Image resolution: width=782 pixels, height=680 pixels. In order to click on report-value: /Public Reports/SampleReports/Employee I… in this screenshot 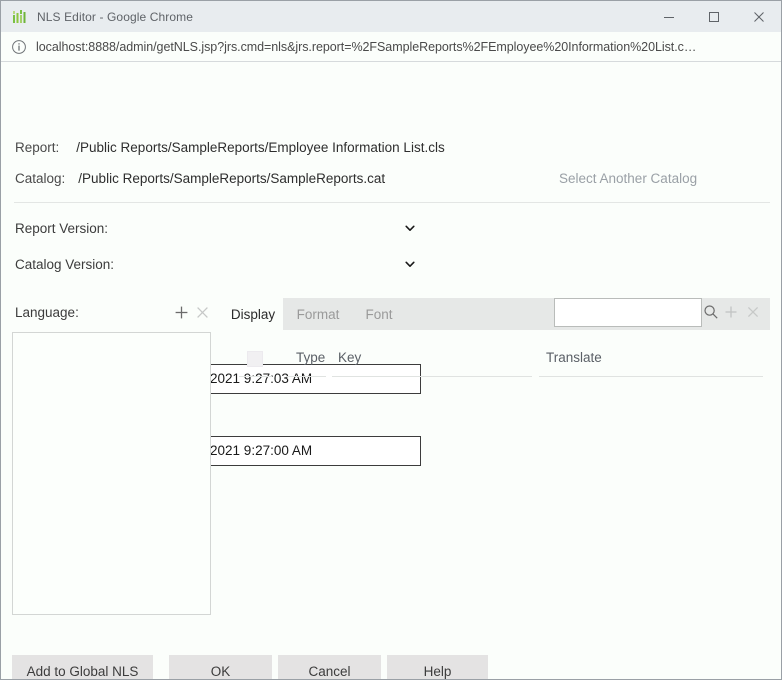, I will do `click(260, 147)`.